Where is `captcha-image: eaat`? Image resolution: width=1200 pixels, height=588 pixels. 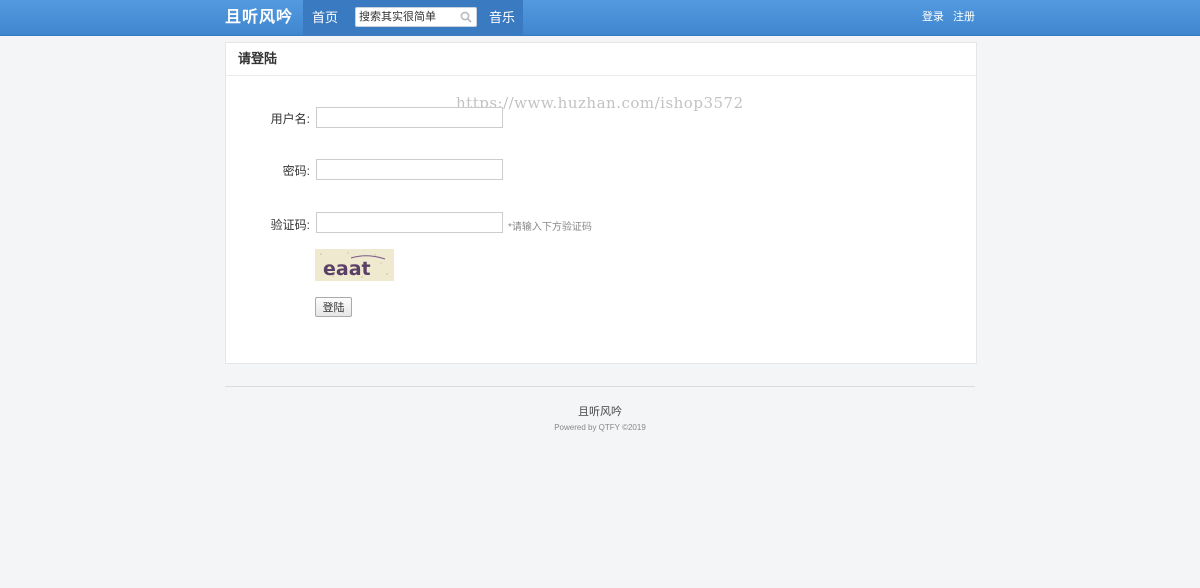
captcha-image: eaat is located at coordinates (354, 265).